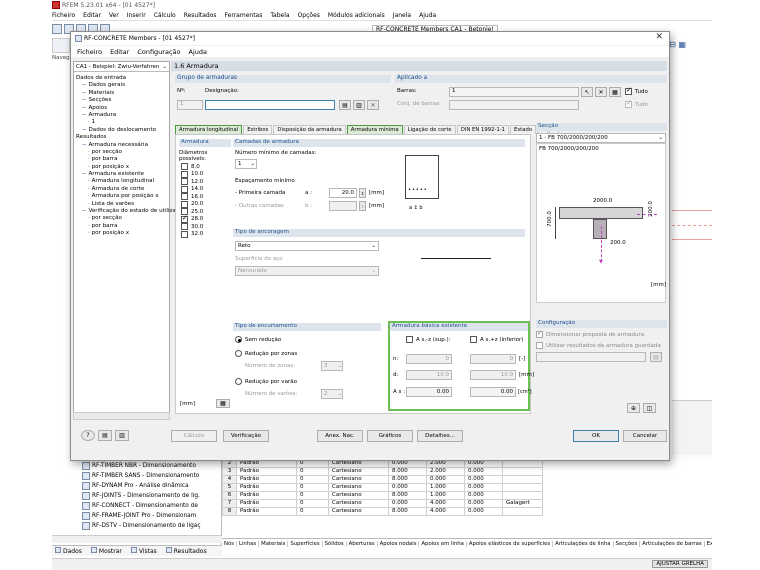 The image size is (760, 570). What do you see at coordinates (121, 137) in the screenshot?
I see `tree-item: Resultados` at bounding box center [121, 137].